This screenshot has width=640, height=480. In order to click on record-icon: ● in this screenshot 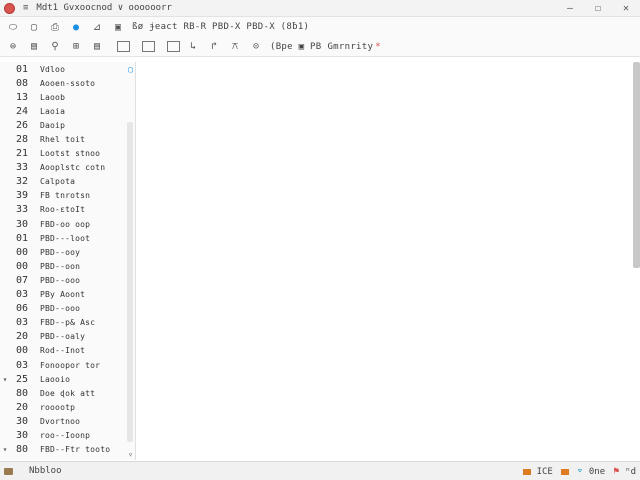, I will do `click(76, 27)`.